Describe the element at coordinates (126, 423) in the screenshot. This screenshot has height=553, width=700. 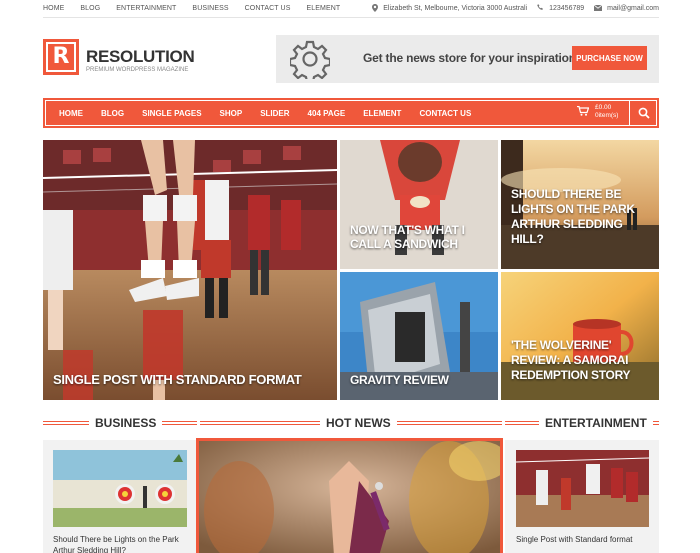
I see `business-title: BUSINESS` at that location.